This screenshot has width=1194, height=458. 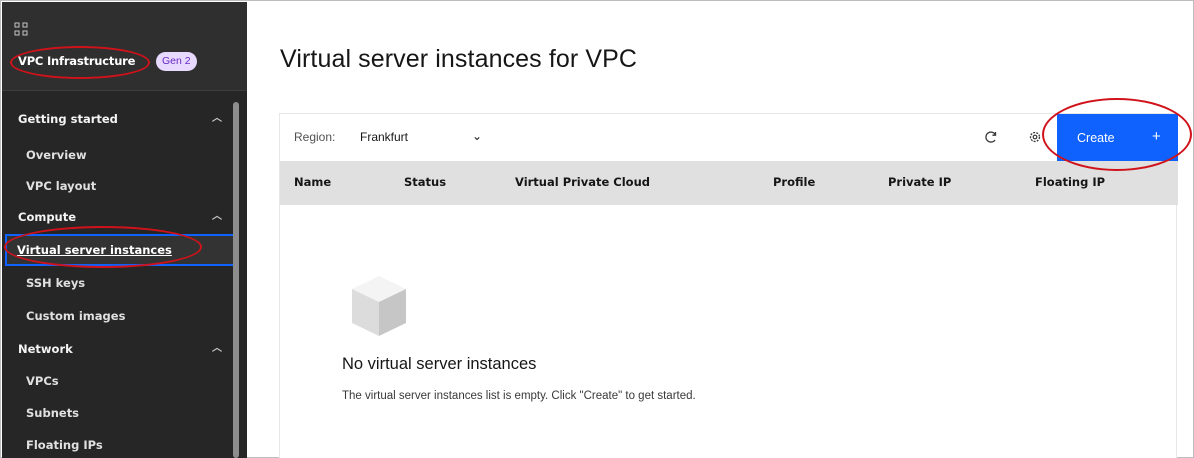 I want to click on create-button: Create +, so click(x=1117, y=137).